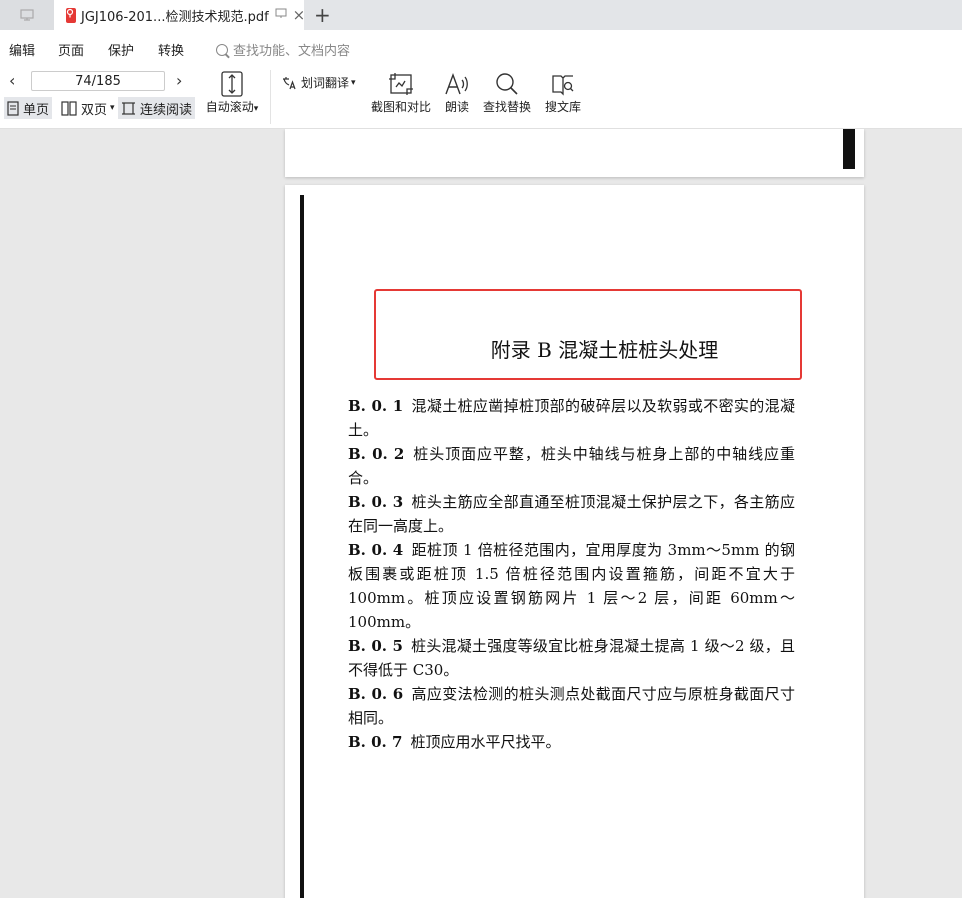 Image resolution: width=962 pixels, height=898 pixels. I want to click on new-tab-button: +, so click(322, 15).